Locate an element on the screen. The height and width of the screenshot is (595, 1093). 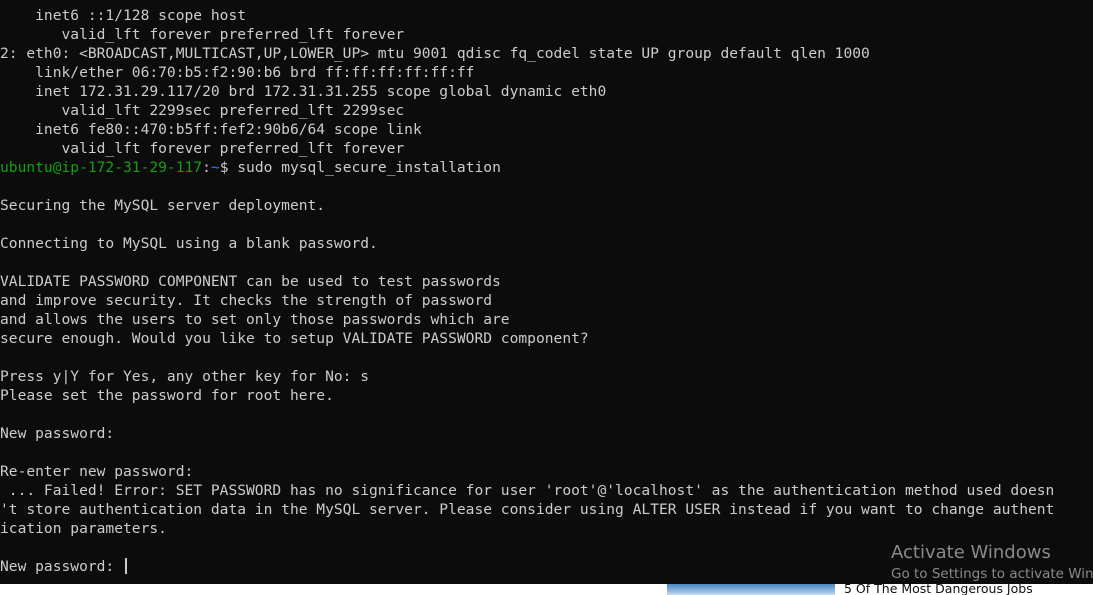
password-prompt: New password: is located at coordinates (62, 566).